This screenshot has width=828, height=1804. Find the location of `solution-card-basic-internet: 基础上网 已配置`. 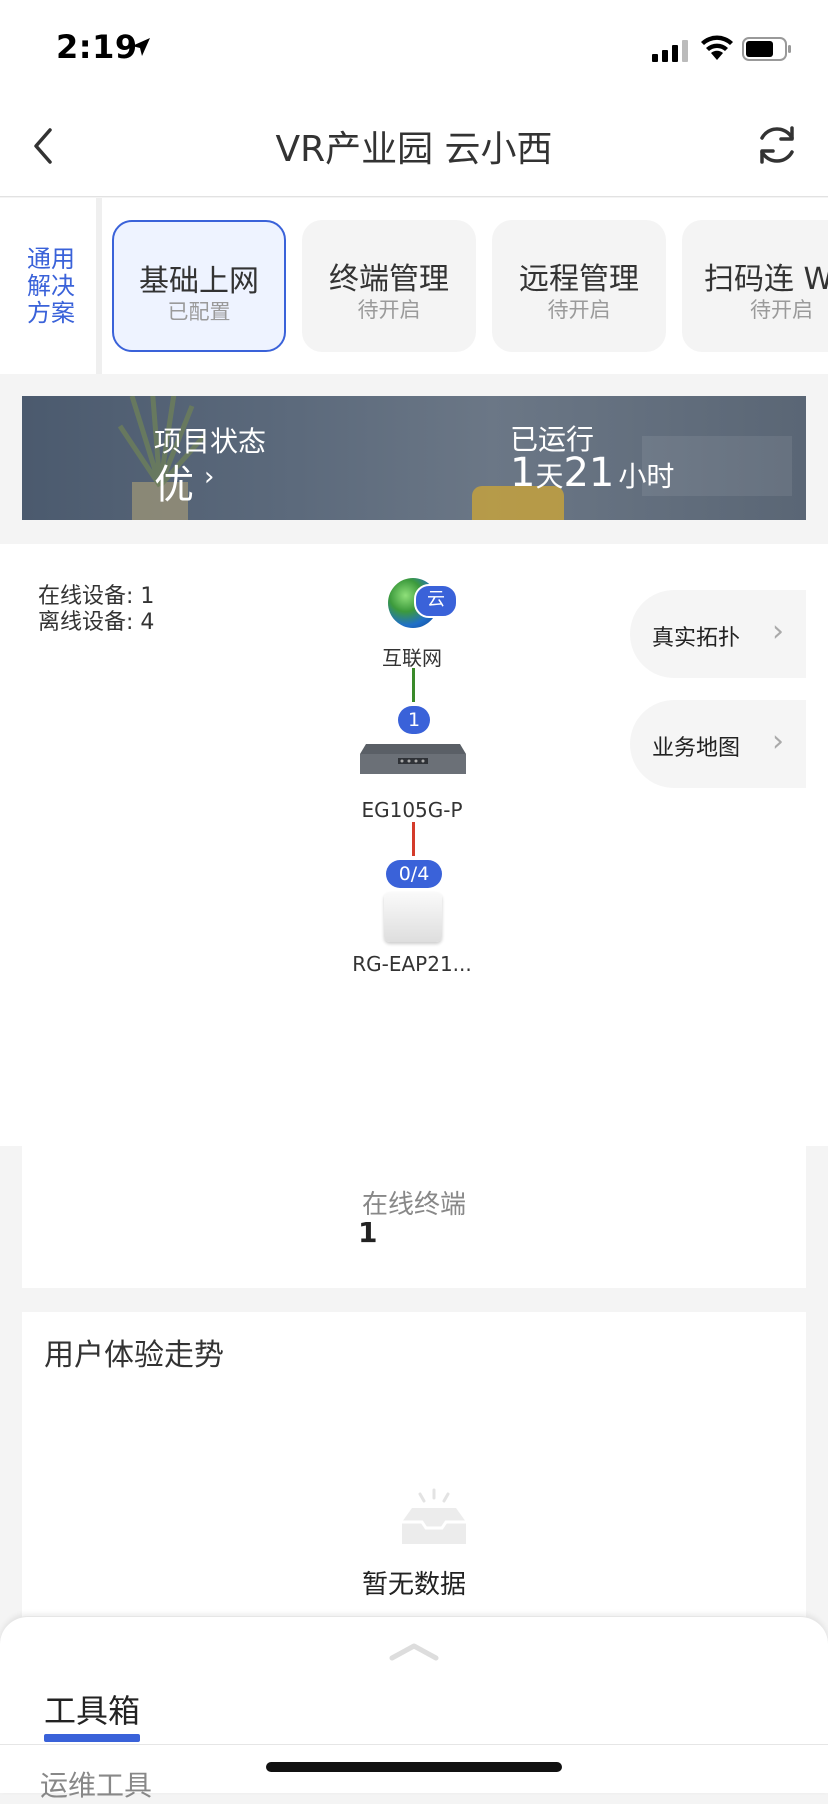

solution-card-basic-internet: 基础上网 已配置 is located at coordinates (199, 286).